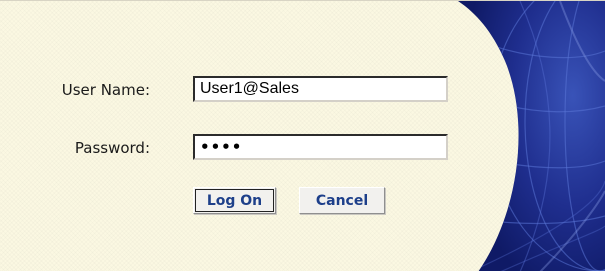 The width and height of the screenshot is (605, 271). What do you see at coordinates (234, 200) in the screenshot?
I see `log-on-button: Log On` at bounding box center [234, 200].